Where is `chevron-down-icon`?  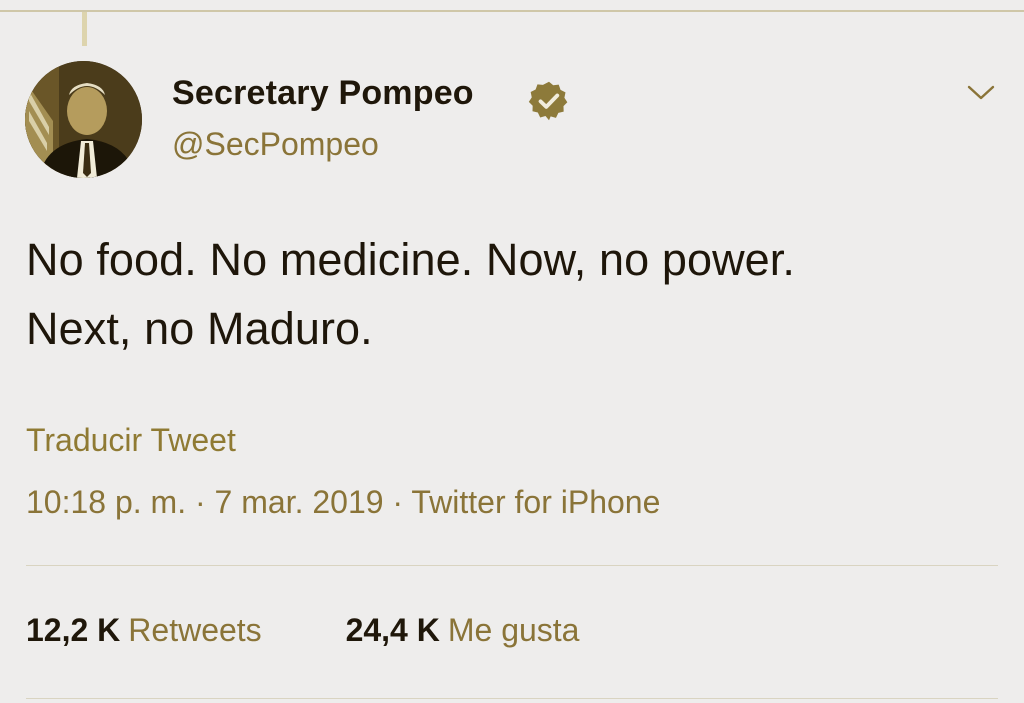 chevron-down-icon is located at coordinates (981, 92).